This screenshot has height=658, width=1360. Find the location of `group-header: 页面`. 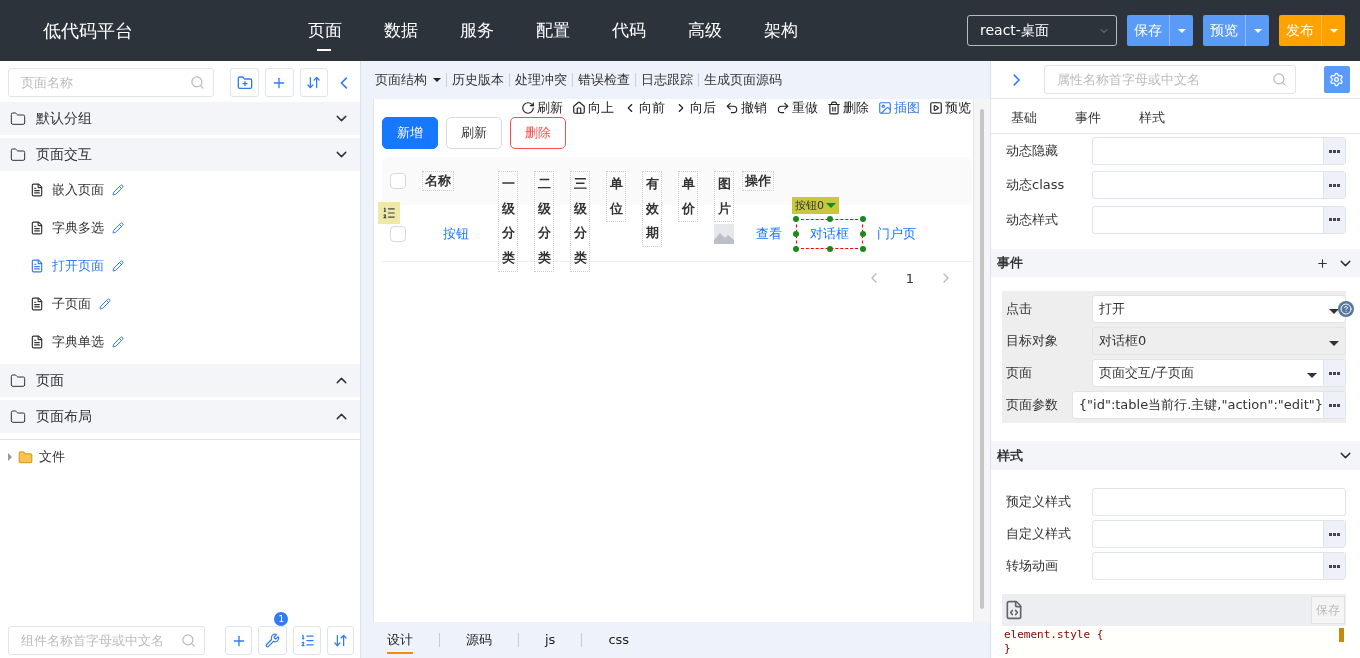

group-header: 页面 is located at coordinates (180, 380).